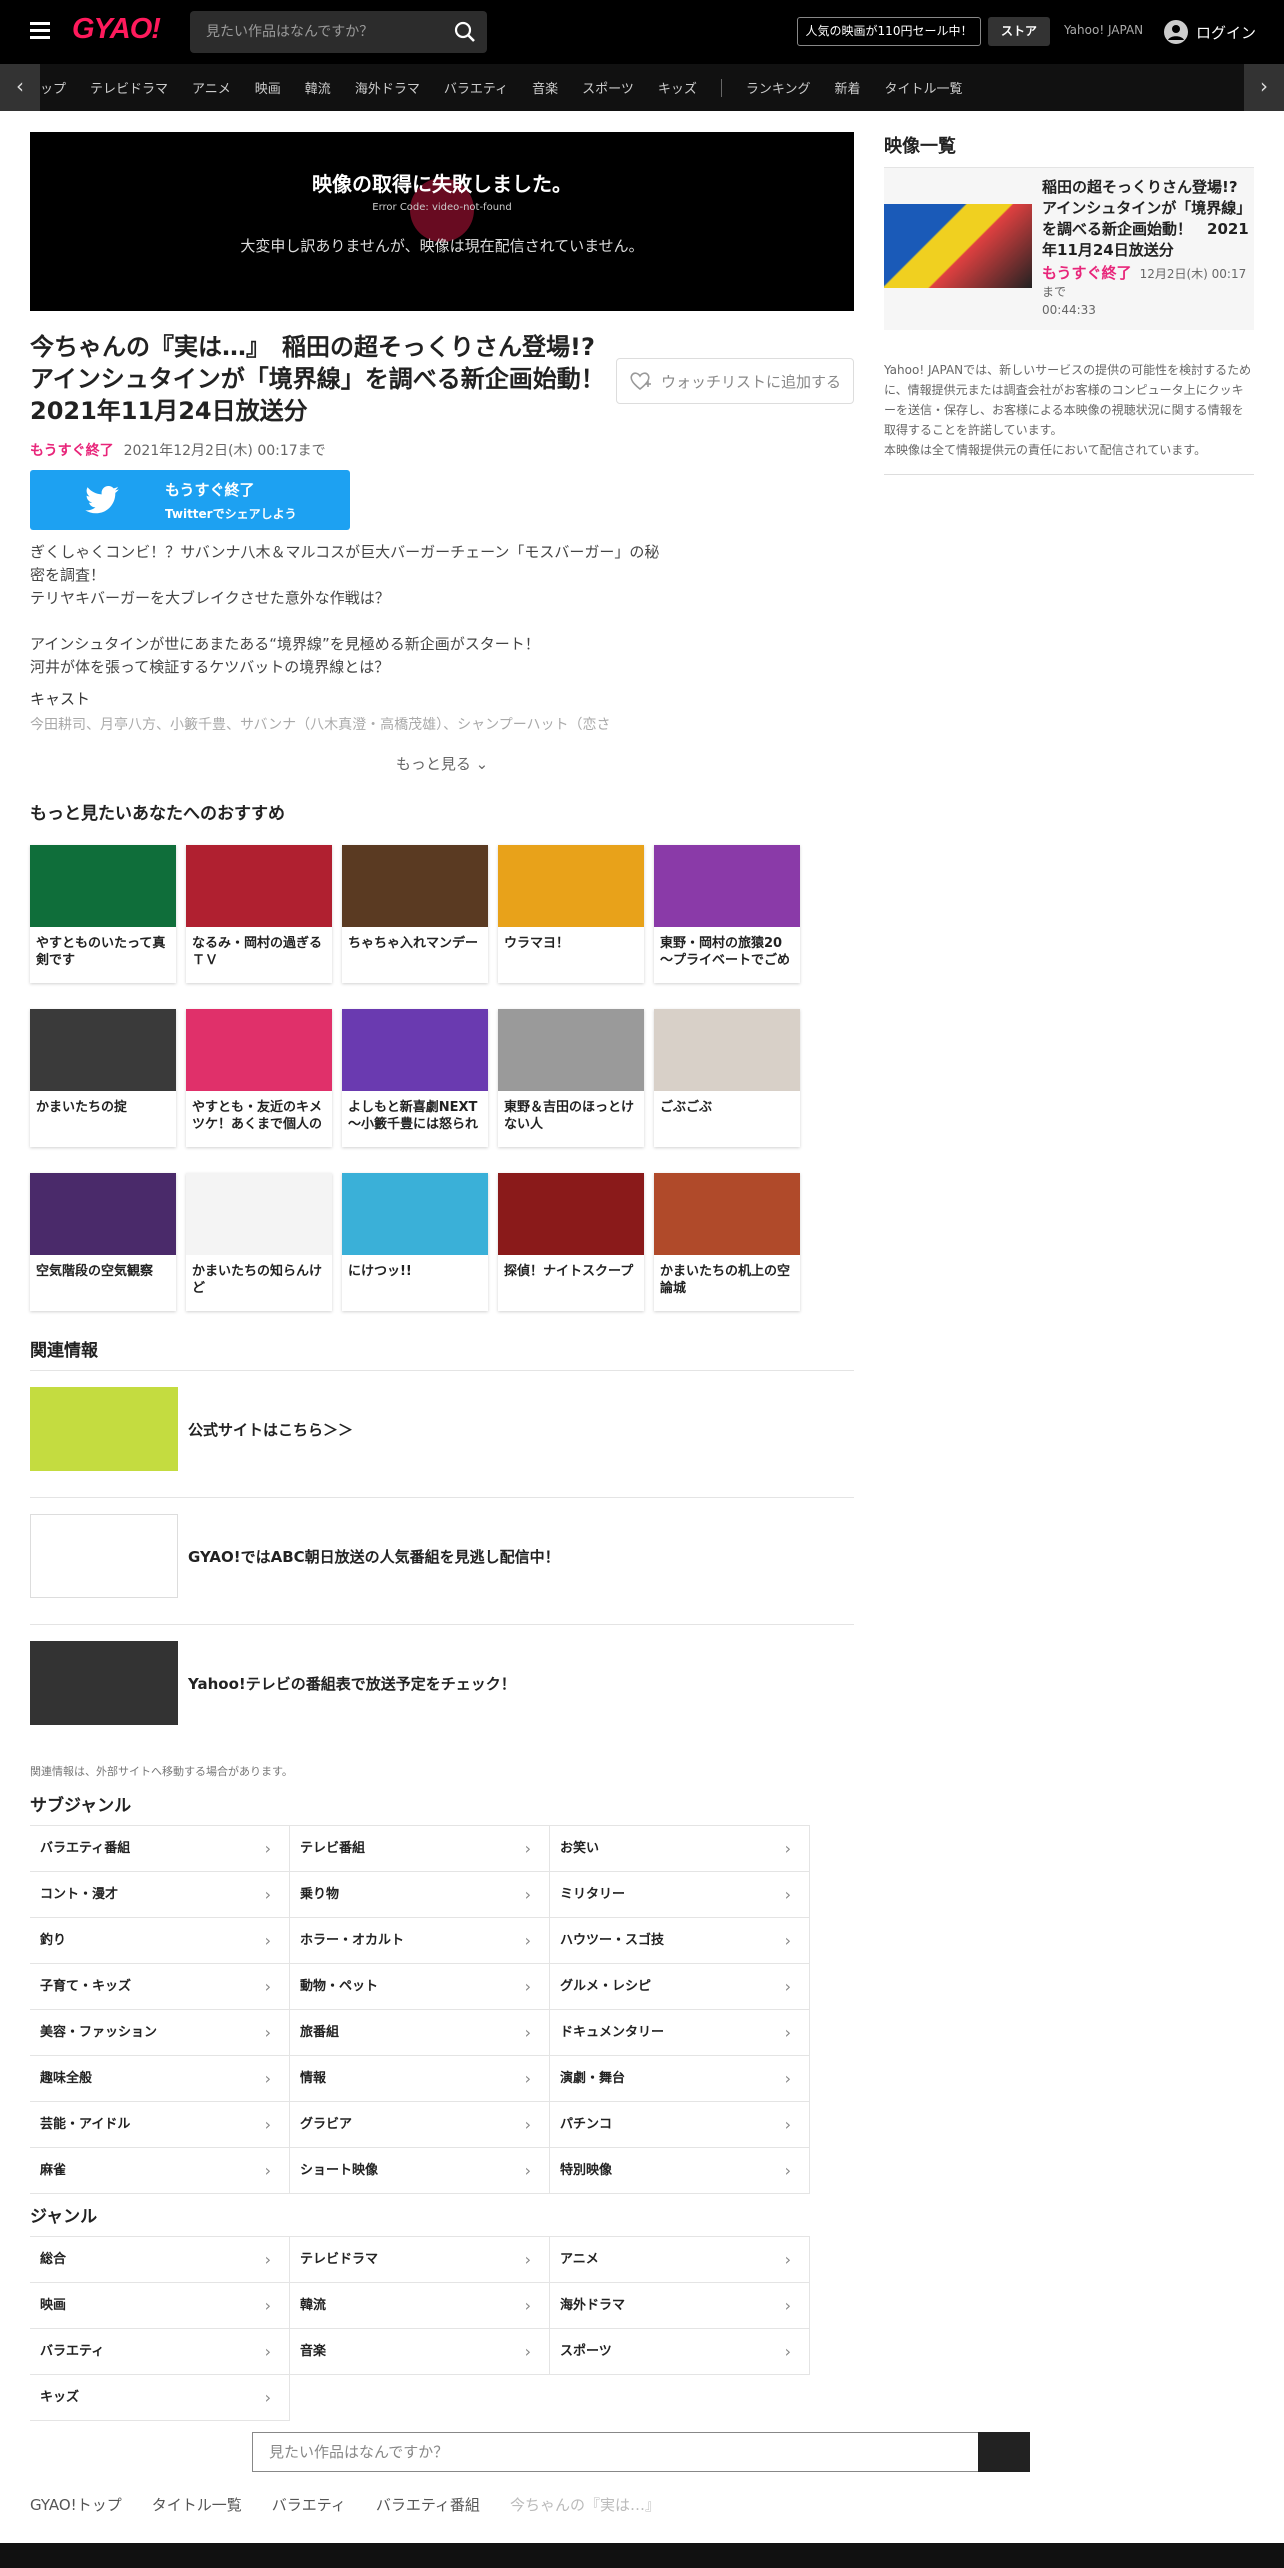 The height and width of the screenshot is (2568, 1284). I want to click on subgenre-link: テレビ番組 ›, so click(420, 1849).